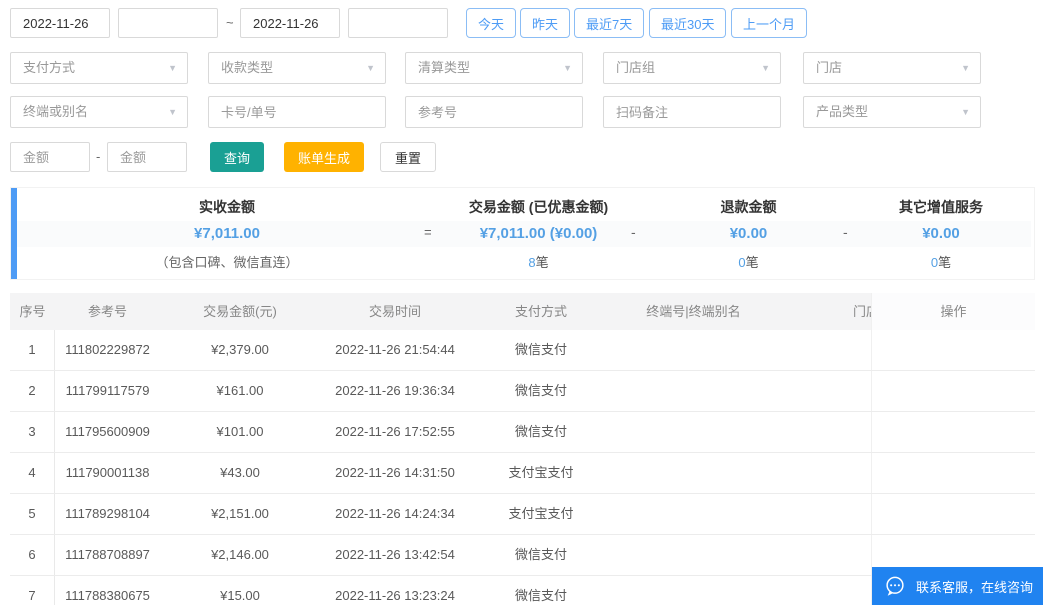 Image resolution: width=1043 pixels, height=605 pixels. Describe the element at coordinates (829, 67) in the screenshot. I see `store-select-label: 门店` at that location.